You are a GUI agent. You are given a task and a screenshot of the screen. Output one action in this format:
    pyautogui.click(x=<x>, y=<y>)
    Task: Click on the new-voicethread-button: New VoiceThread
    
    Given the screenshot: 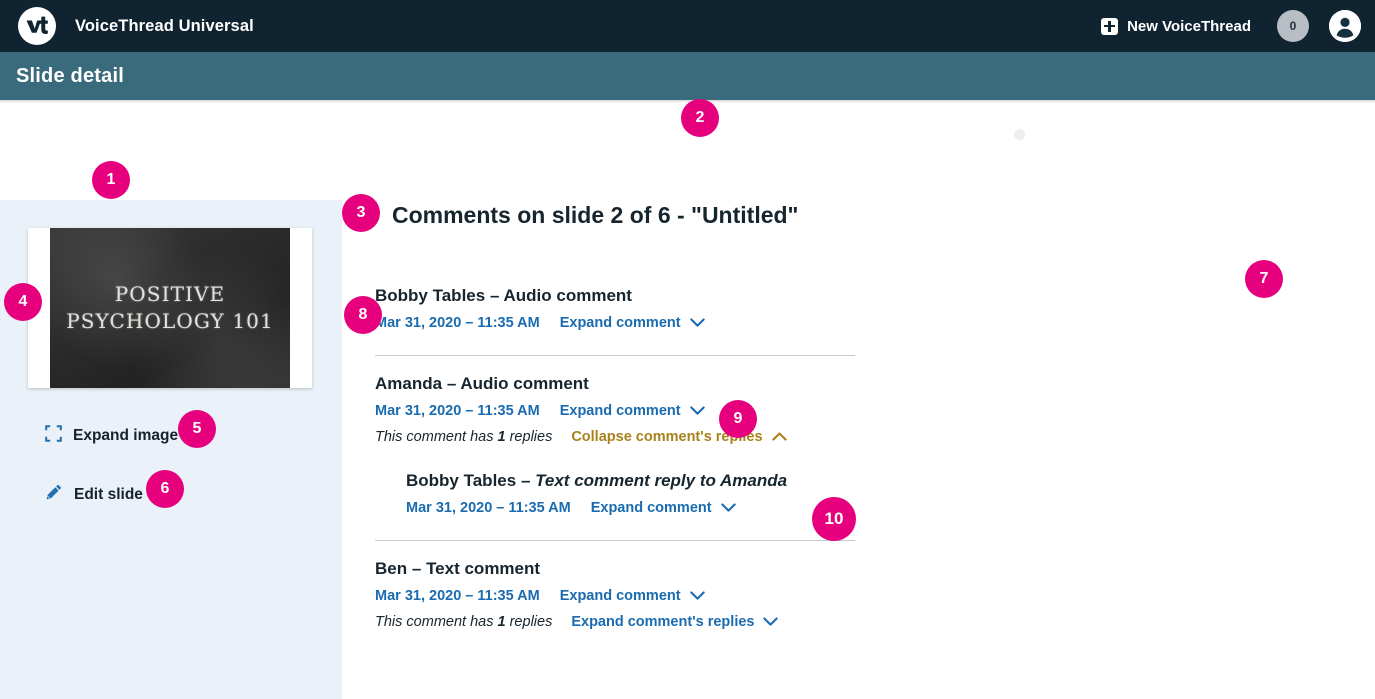 What is the action you would take?
    pyautogui.click(x=1176, y=26)
    